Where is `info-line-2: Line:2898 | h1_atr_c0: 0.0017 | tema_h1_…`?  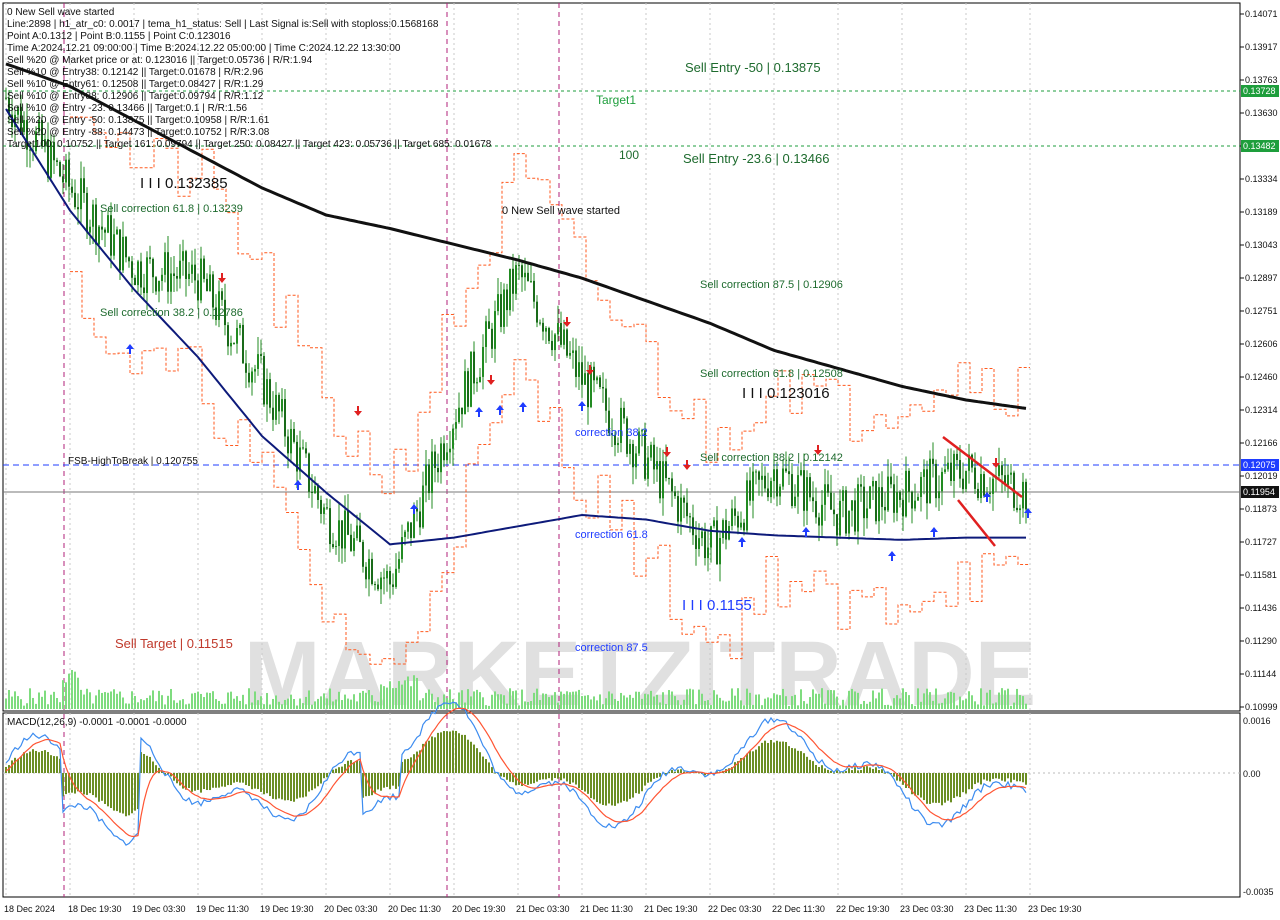
info-line-2: Line:2898 | h1_atr_c0: 0.0017 | tema_h1_… is located at coordinates (223, 24).